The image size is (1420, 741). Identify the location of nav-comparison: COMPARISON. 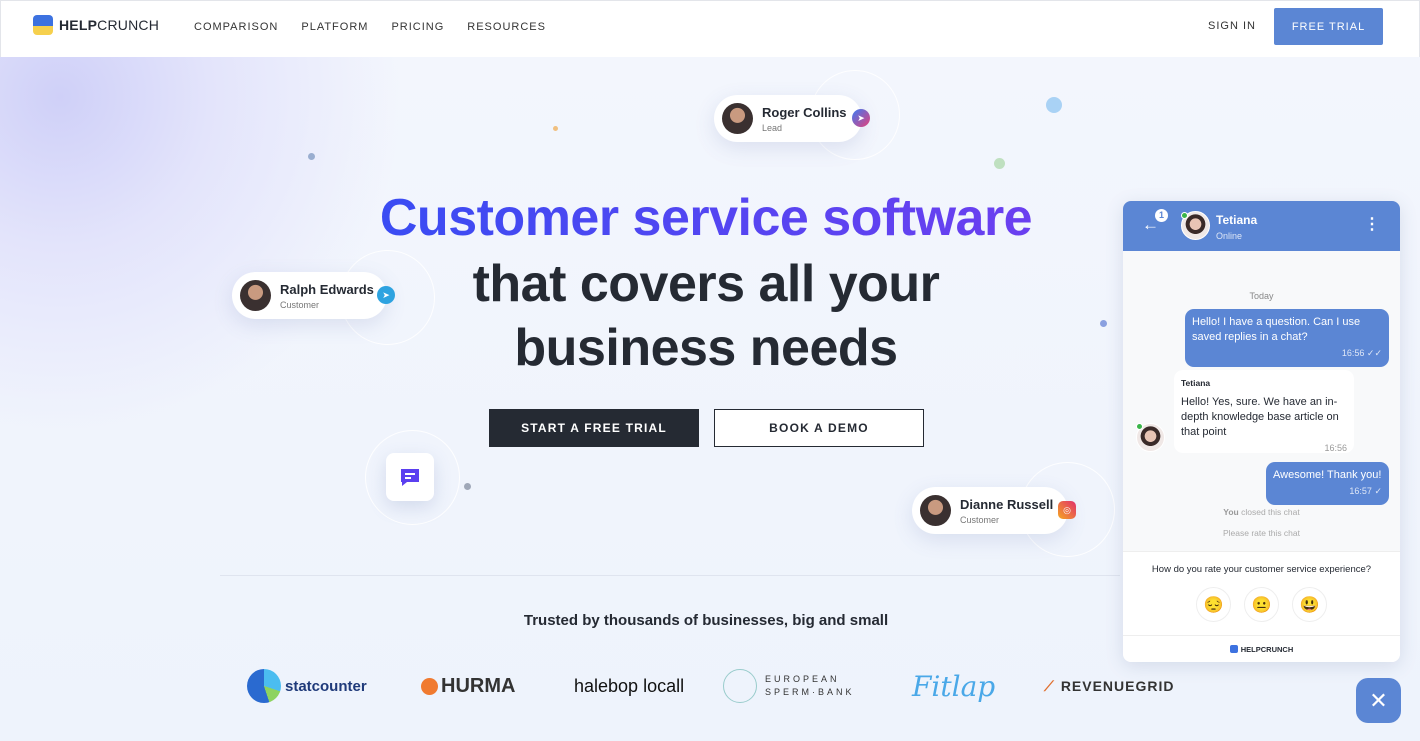
(236, 27).